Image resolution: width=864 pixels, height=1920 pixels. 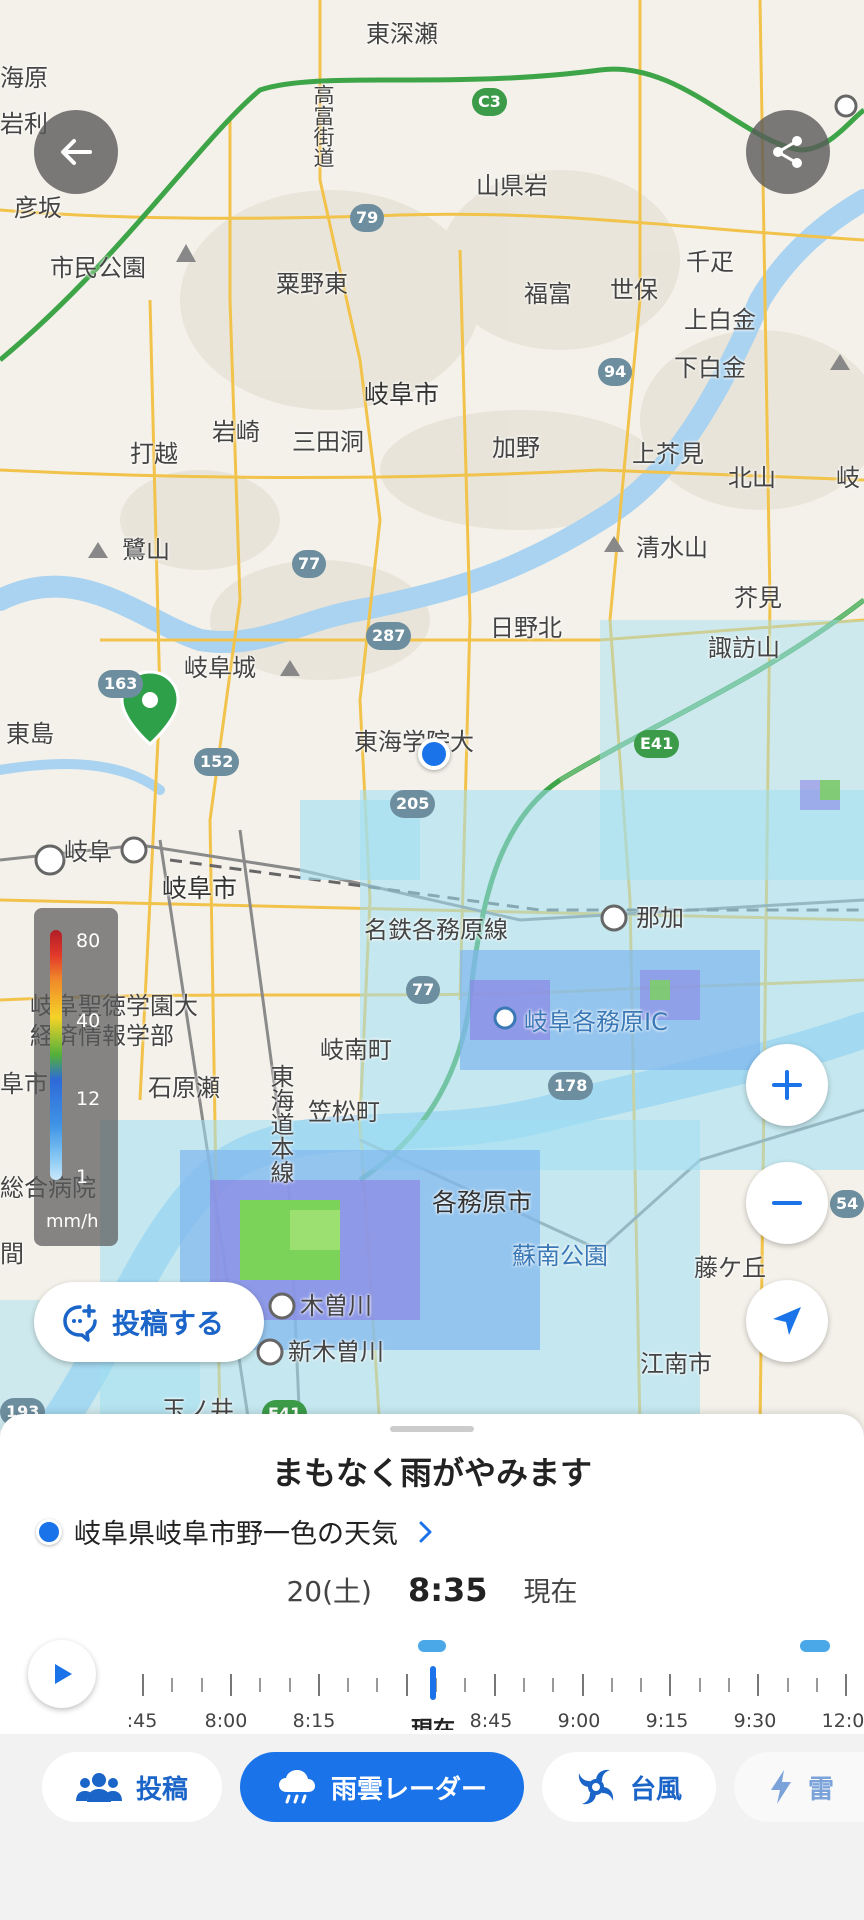 I want to click on map-label-fujigaoka: 藤ケ丘, so click(x=730, y=1268).